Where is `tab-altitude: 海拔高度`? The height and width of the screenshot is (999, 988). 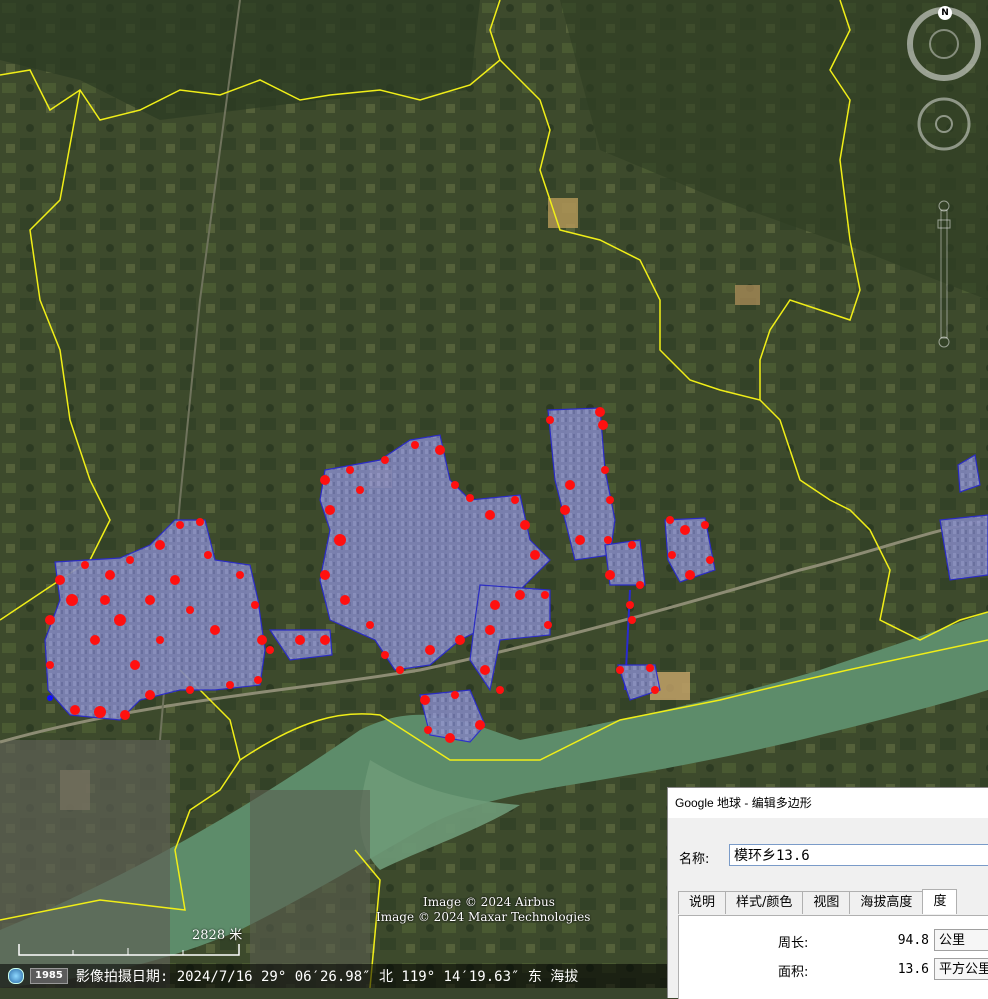 tab-altitude: 海拔高度 is located at coordinates (886, 902).